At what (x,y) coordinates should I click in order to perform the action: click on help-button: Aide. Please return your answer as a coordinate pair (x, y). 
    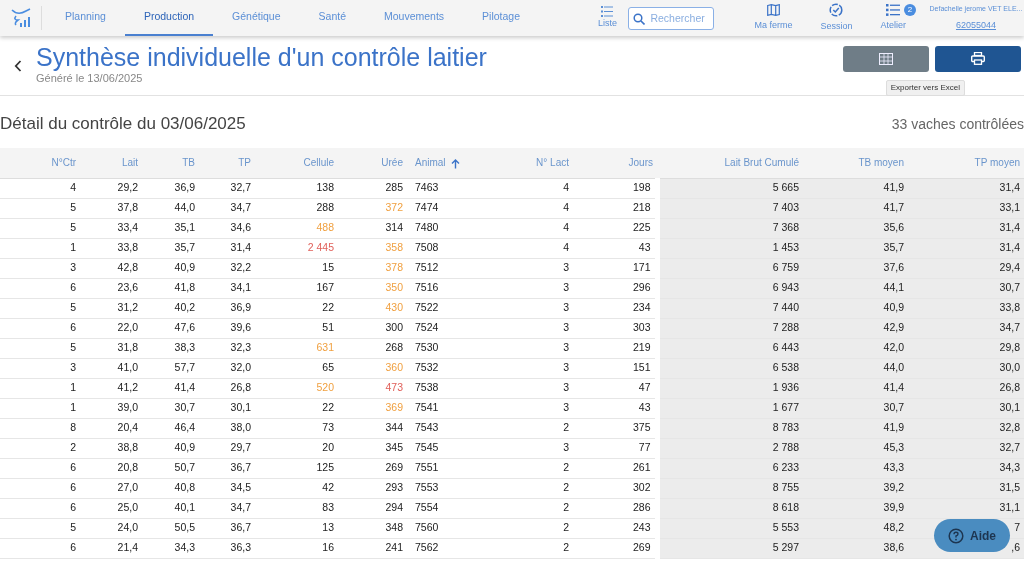
    Looking at the image, I should click on (972, 535).